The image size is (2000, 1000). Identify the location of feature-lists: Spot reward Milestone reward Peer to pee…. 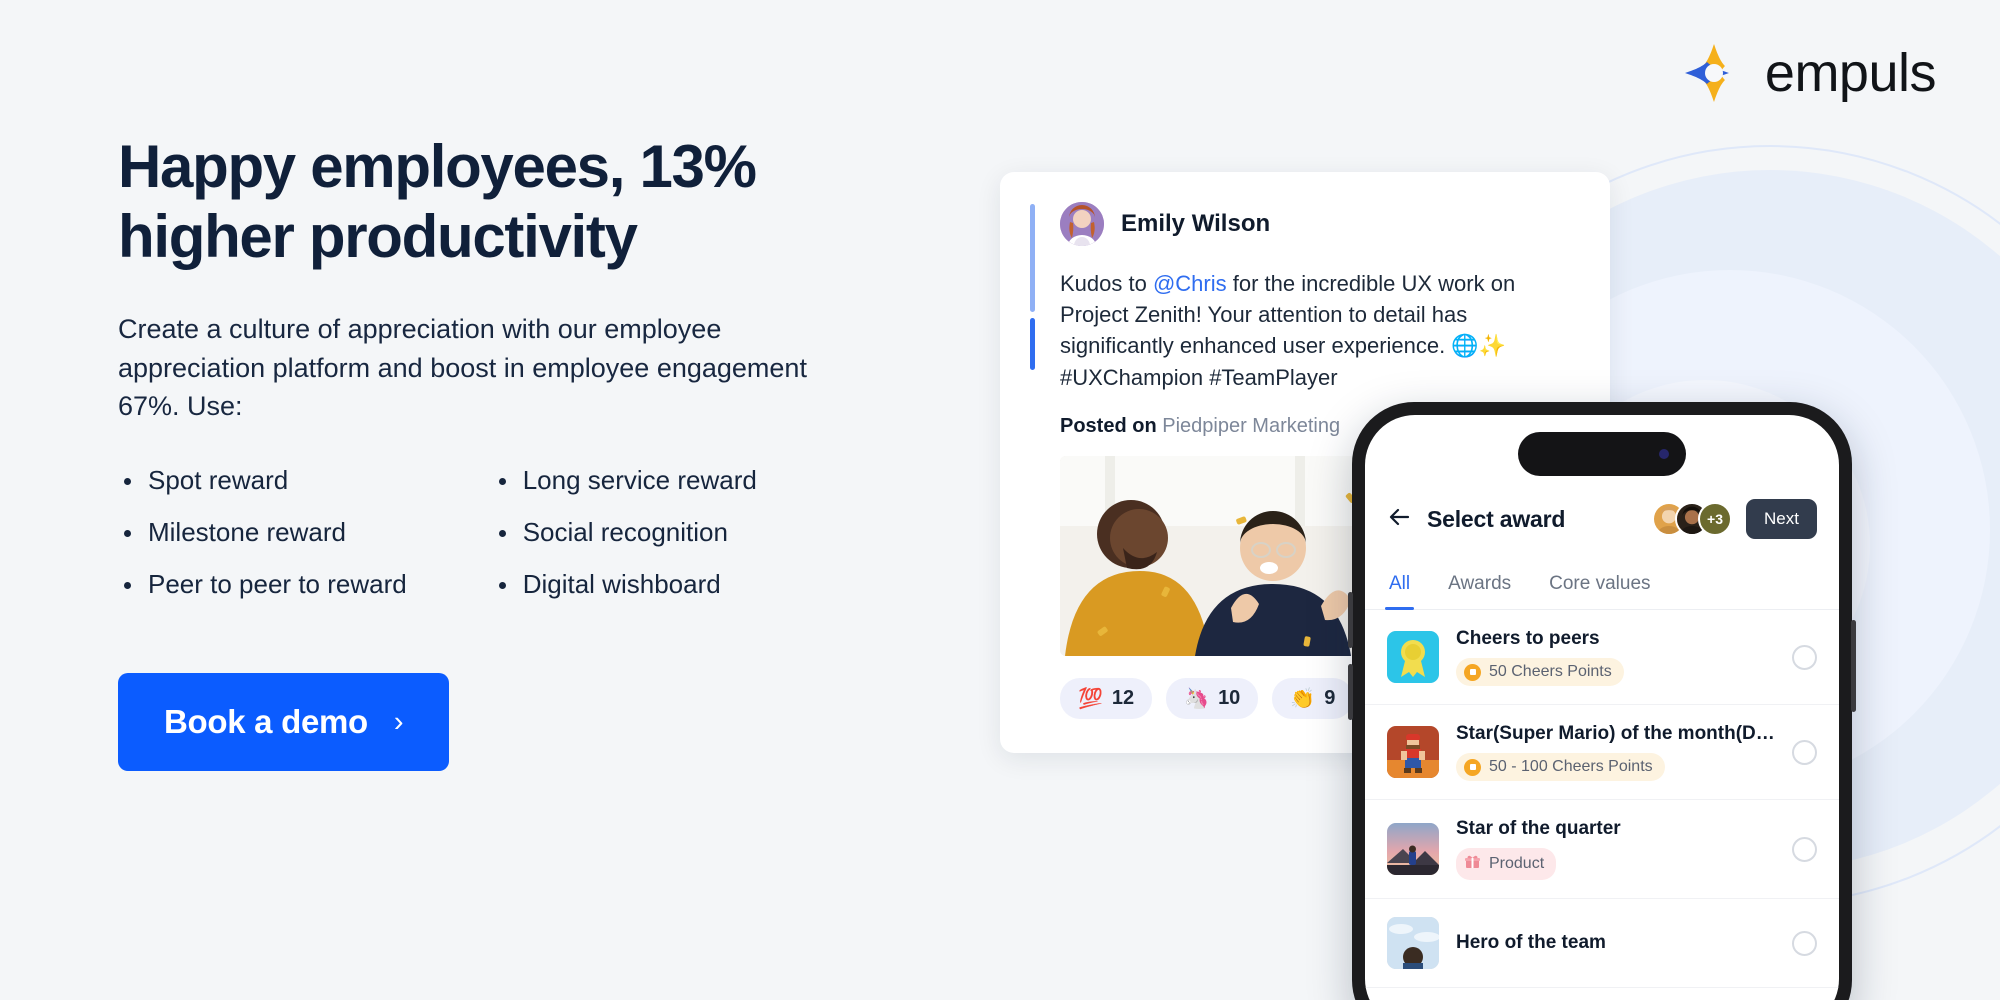
(513, 532).